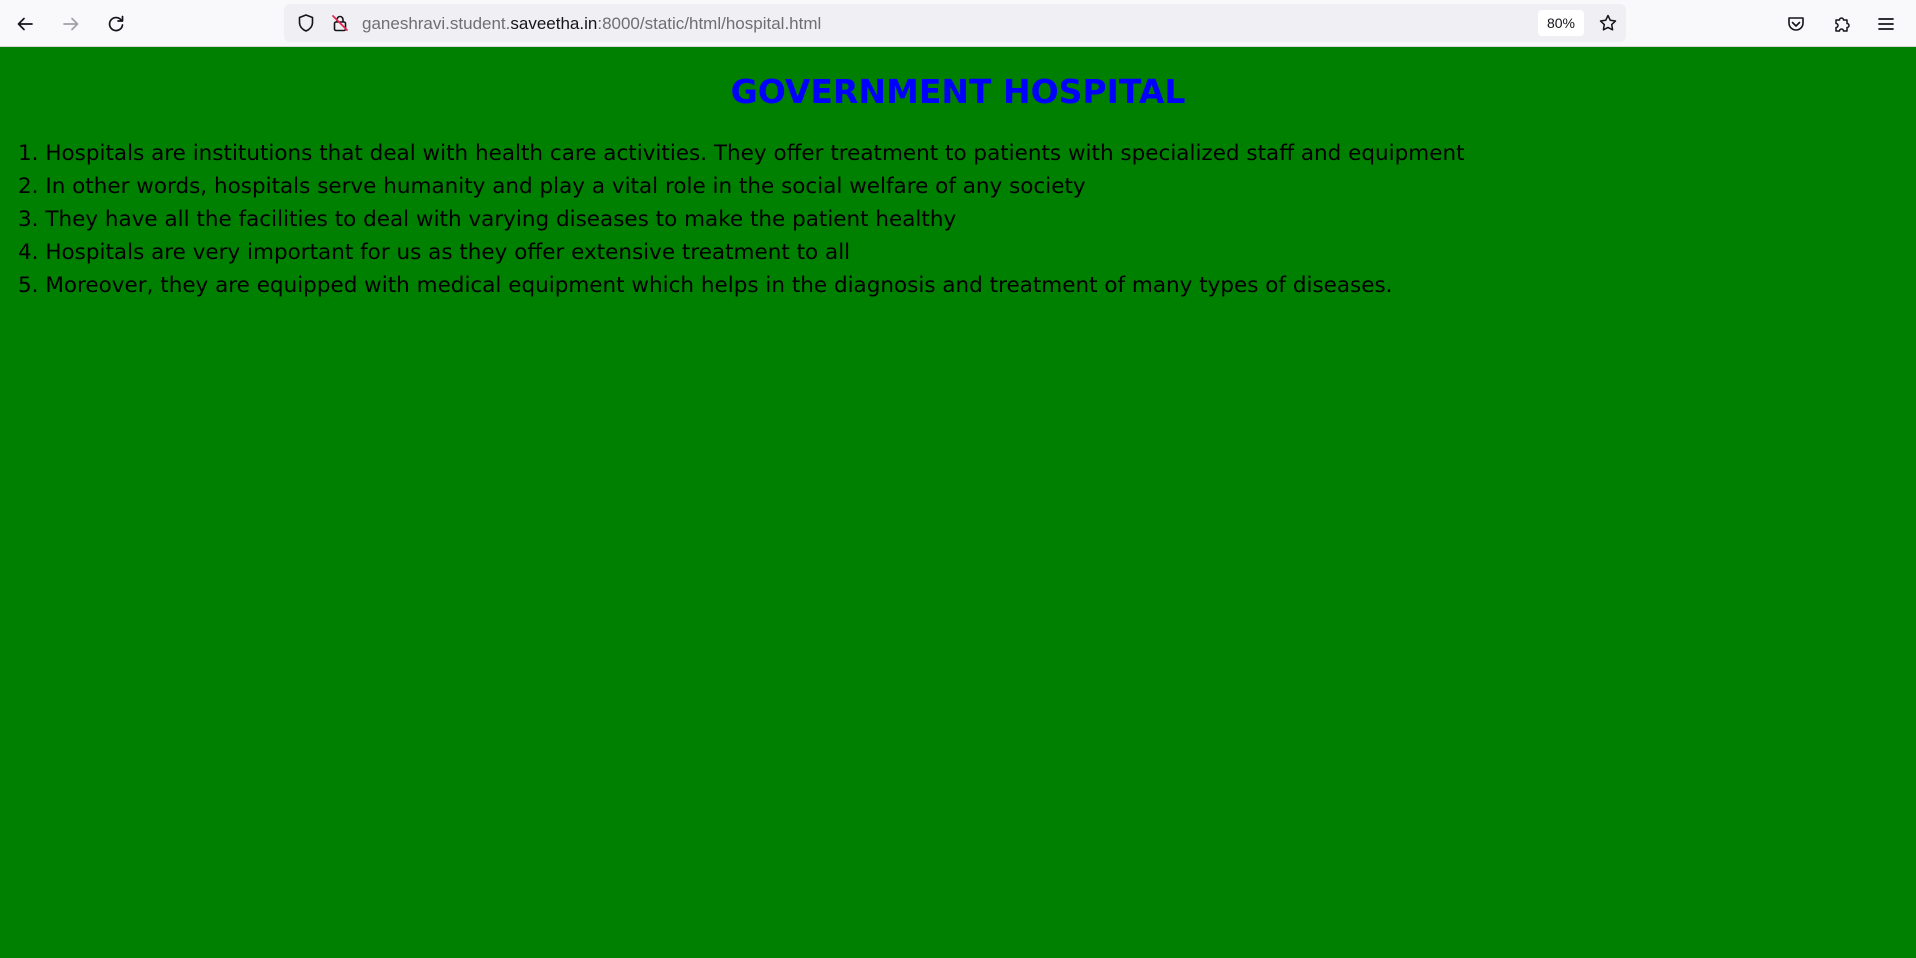  I want to click on hamburger-menu-icon, so click(1886, 24).